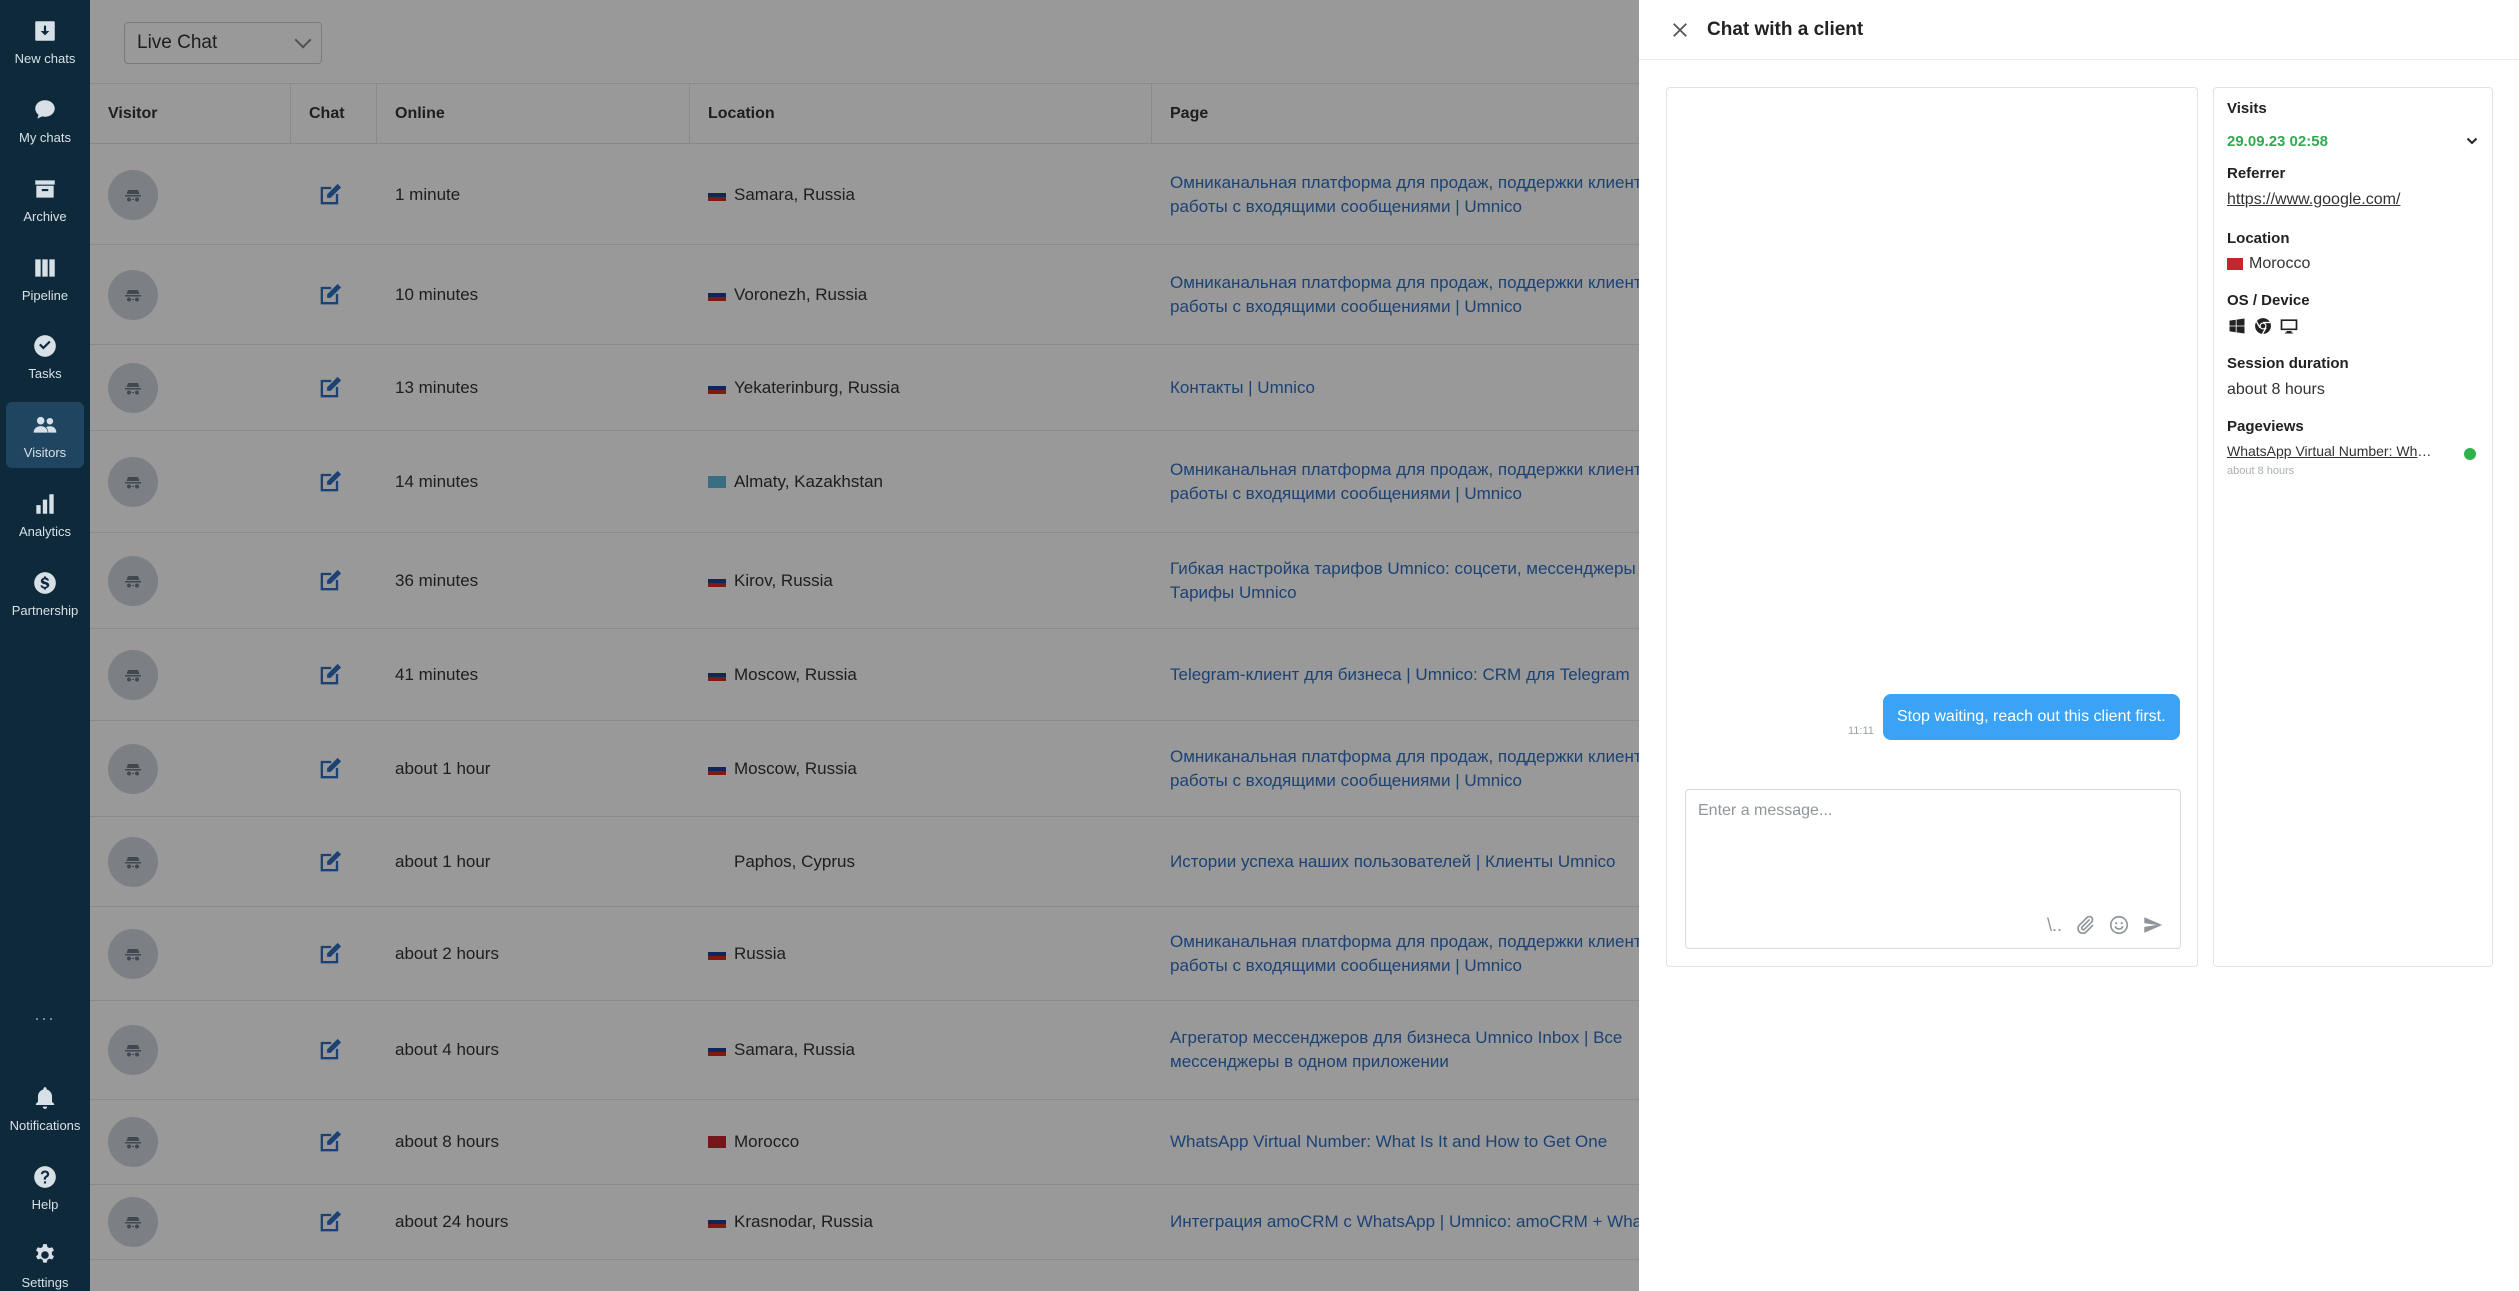 The height and width of the screenshot is (1291, 2519). What do you see at coordinates (2085, 925) in the screenshot?
I see `attach-icon` at bounding box center [2085, 925].